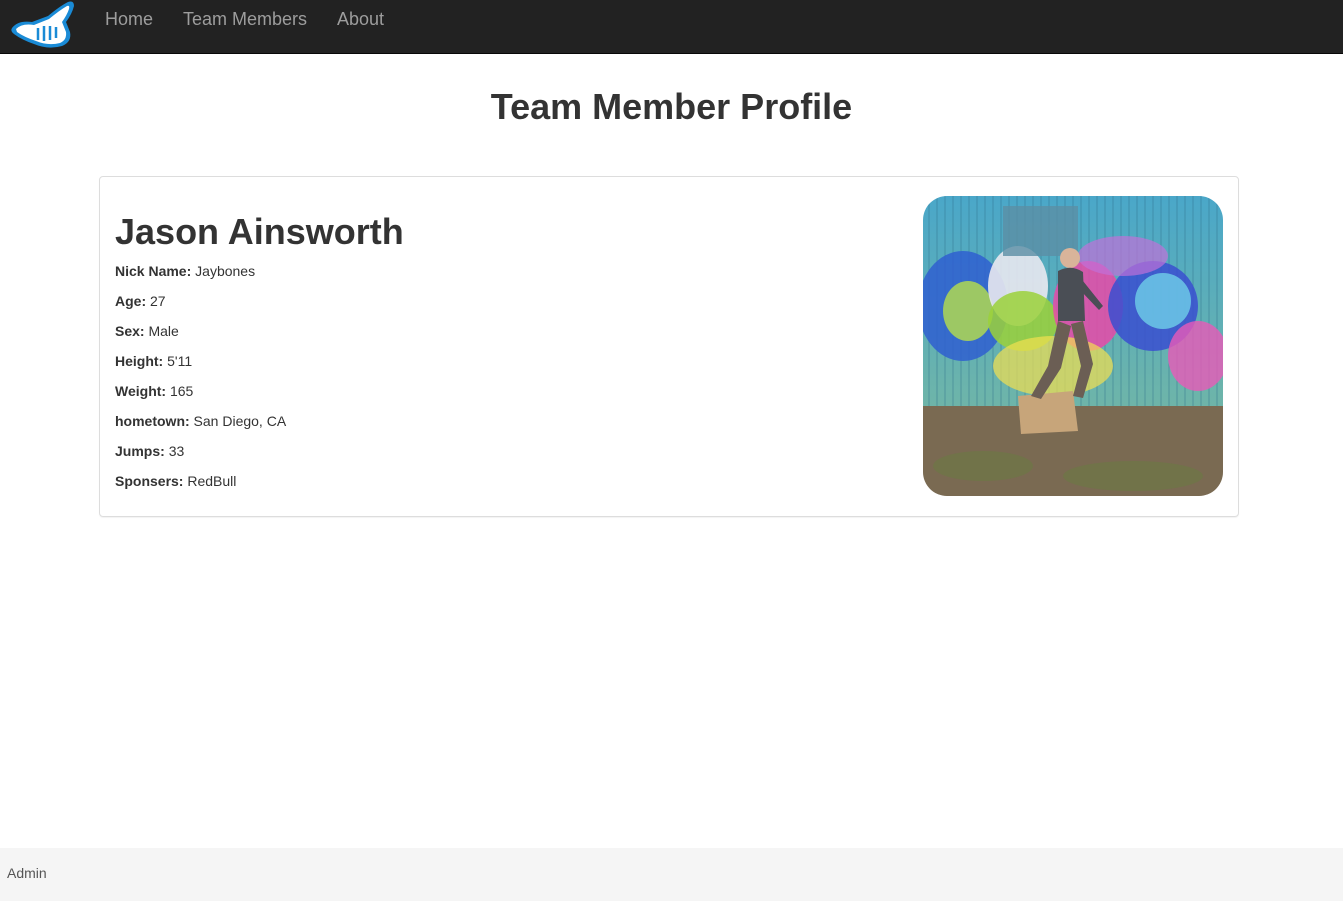 This screenshot has height=901, width=1343. I want to click on field-value: San Diego, CA, so click(240, 421).